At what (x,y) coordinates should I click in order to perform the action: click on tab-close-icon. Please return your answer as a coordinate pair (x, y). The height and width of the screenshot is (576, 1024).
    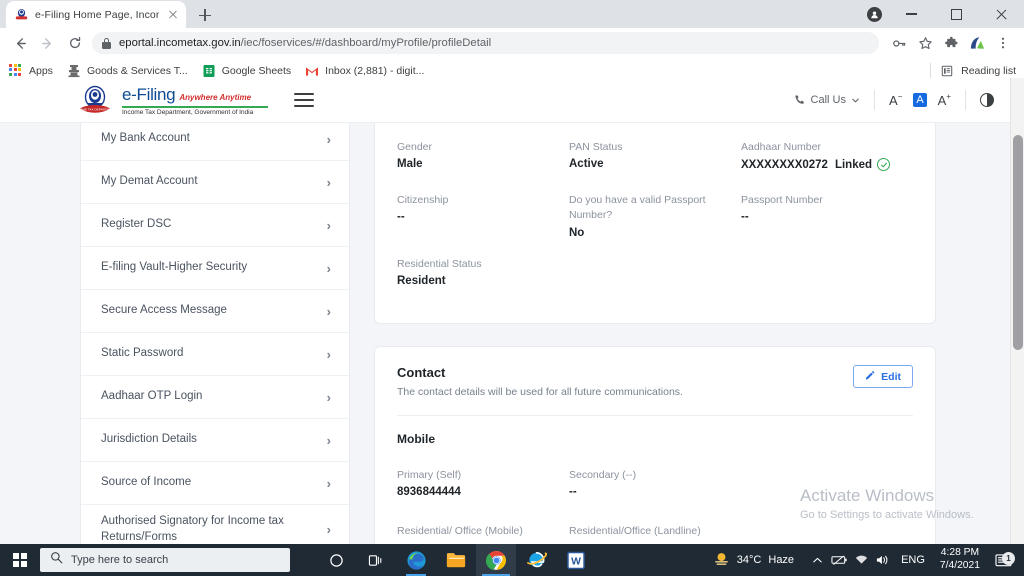
    Looking at the image, I should click on (173, 15).